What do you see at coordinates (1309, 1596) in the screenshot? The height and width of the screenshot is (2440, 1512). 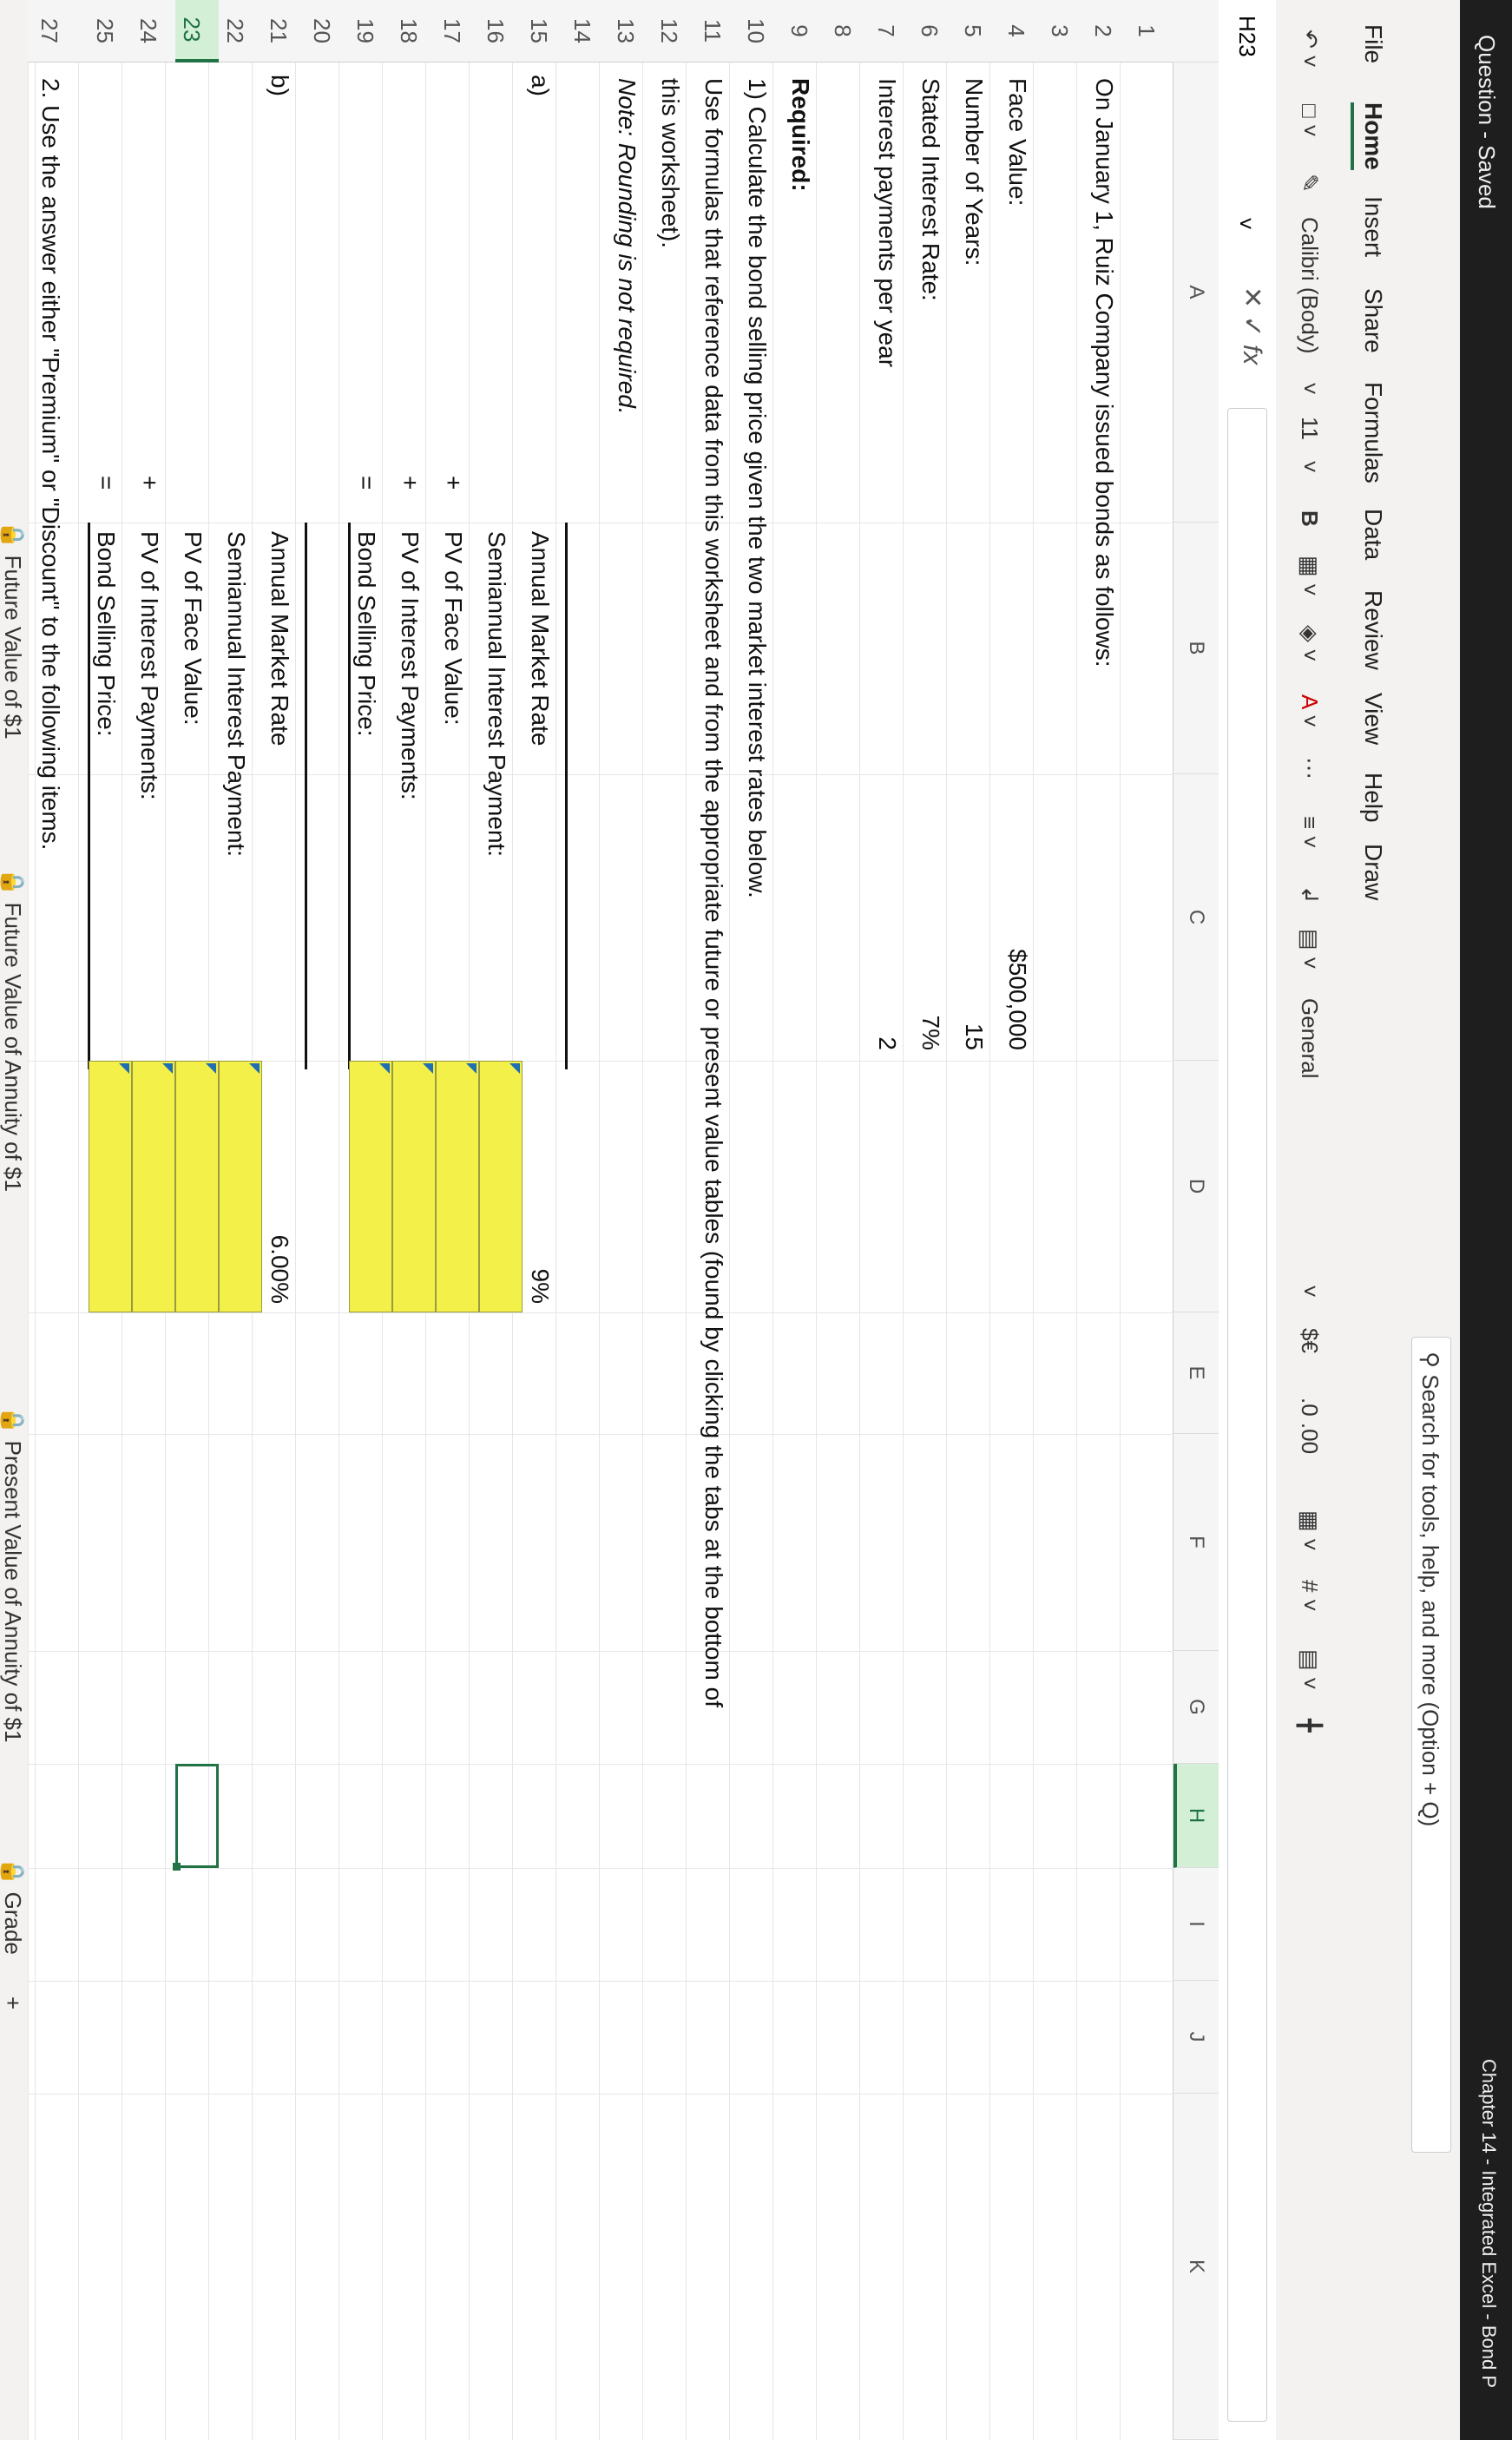 I see `table-format-icon: # ˅` at bounding box center [1309, 1596].